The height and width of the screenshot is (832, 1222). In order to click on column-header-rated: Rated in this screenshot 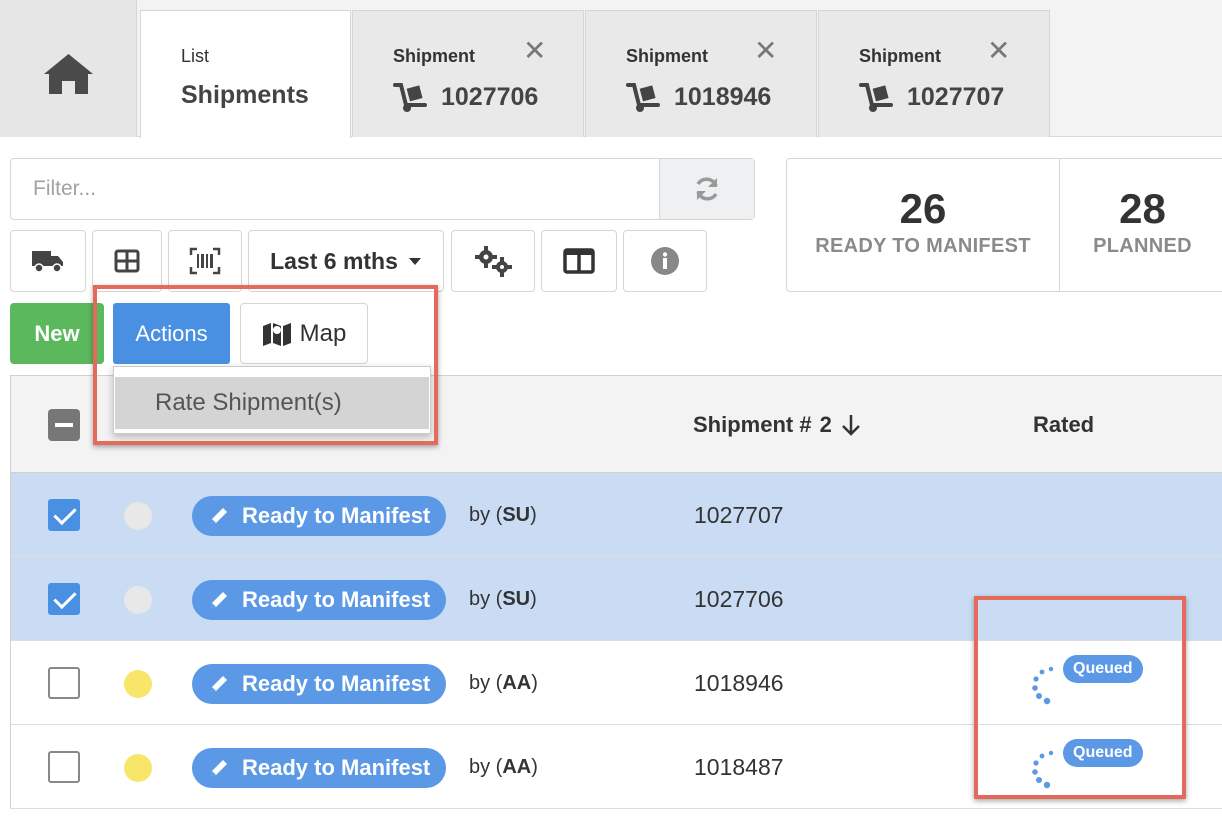, I will do `click(1063, 425)`.